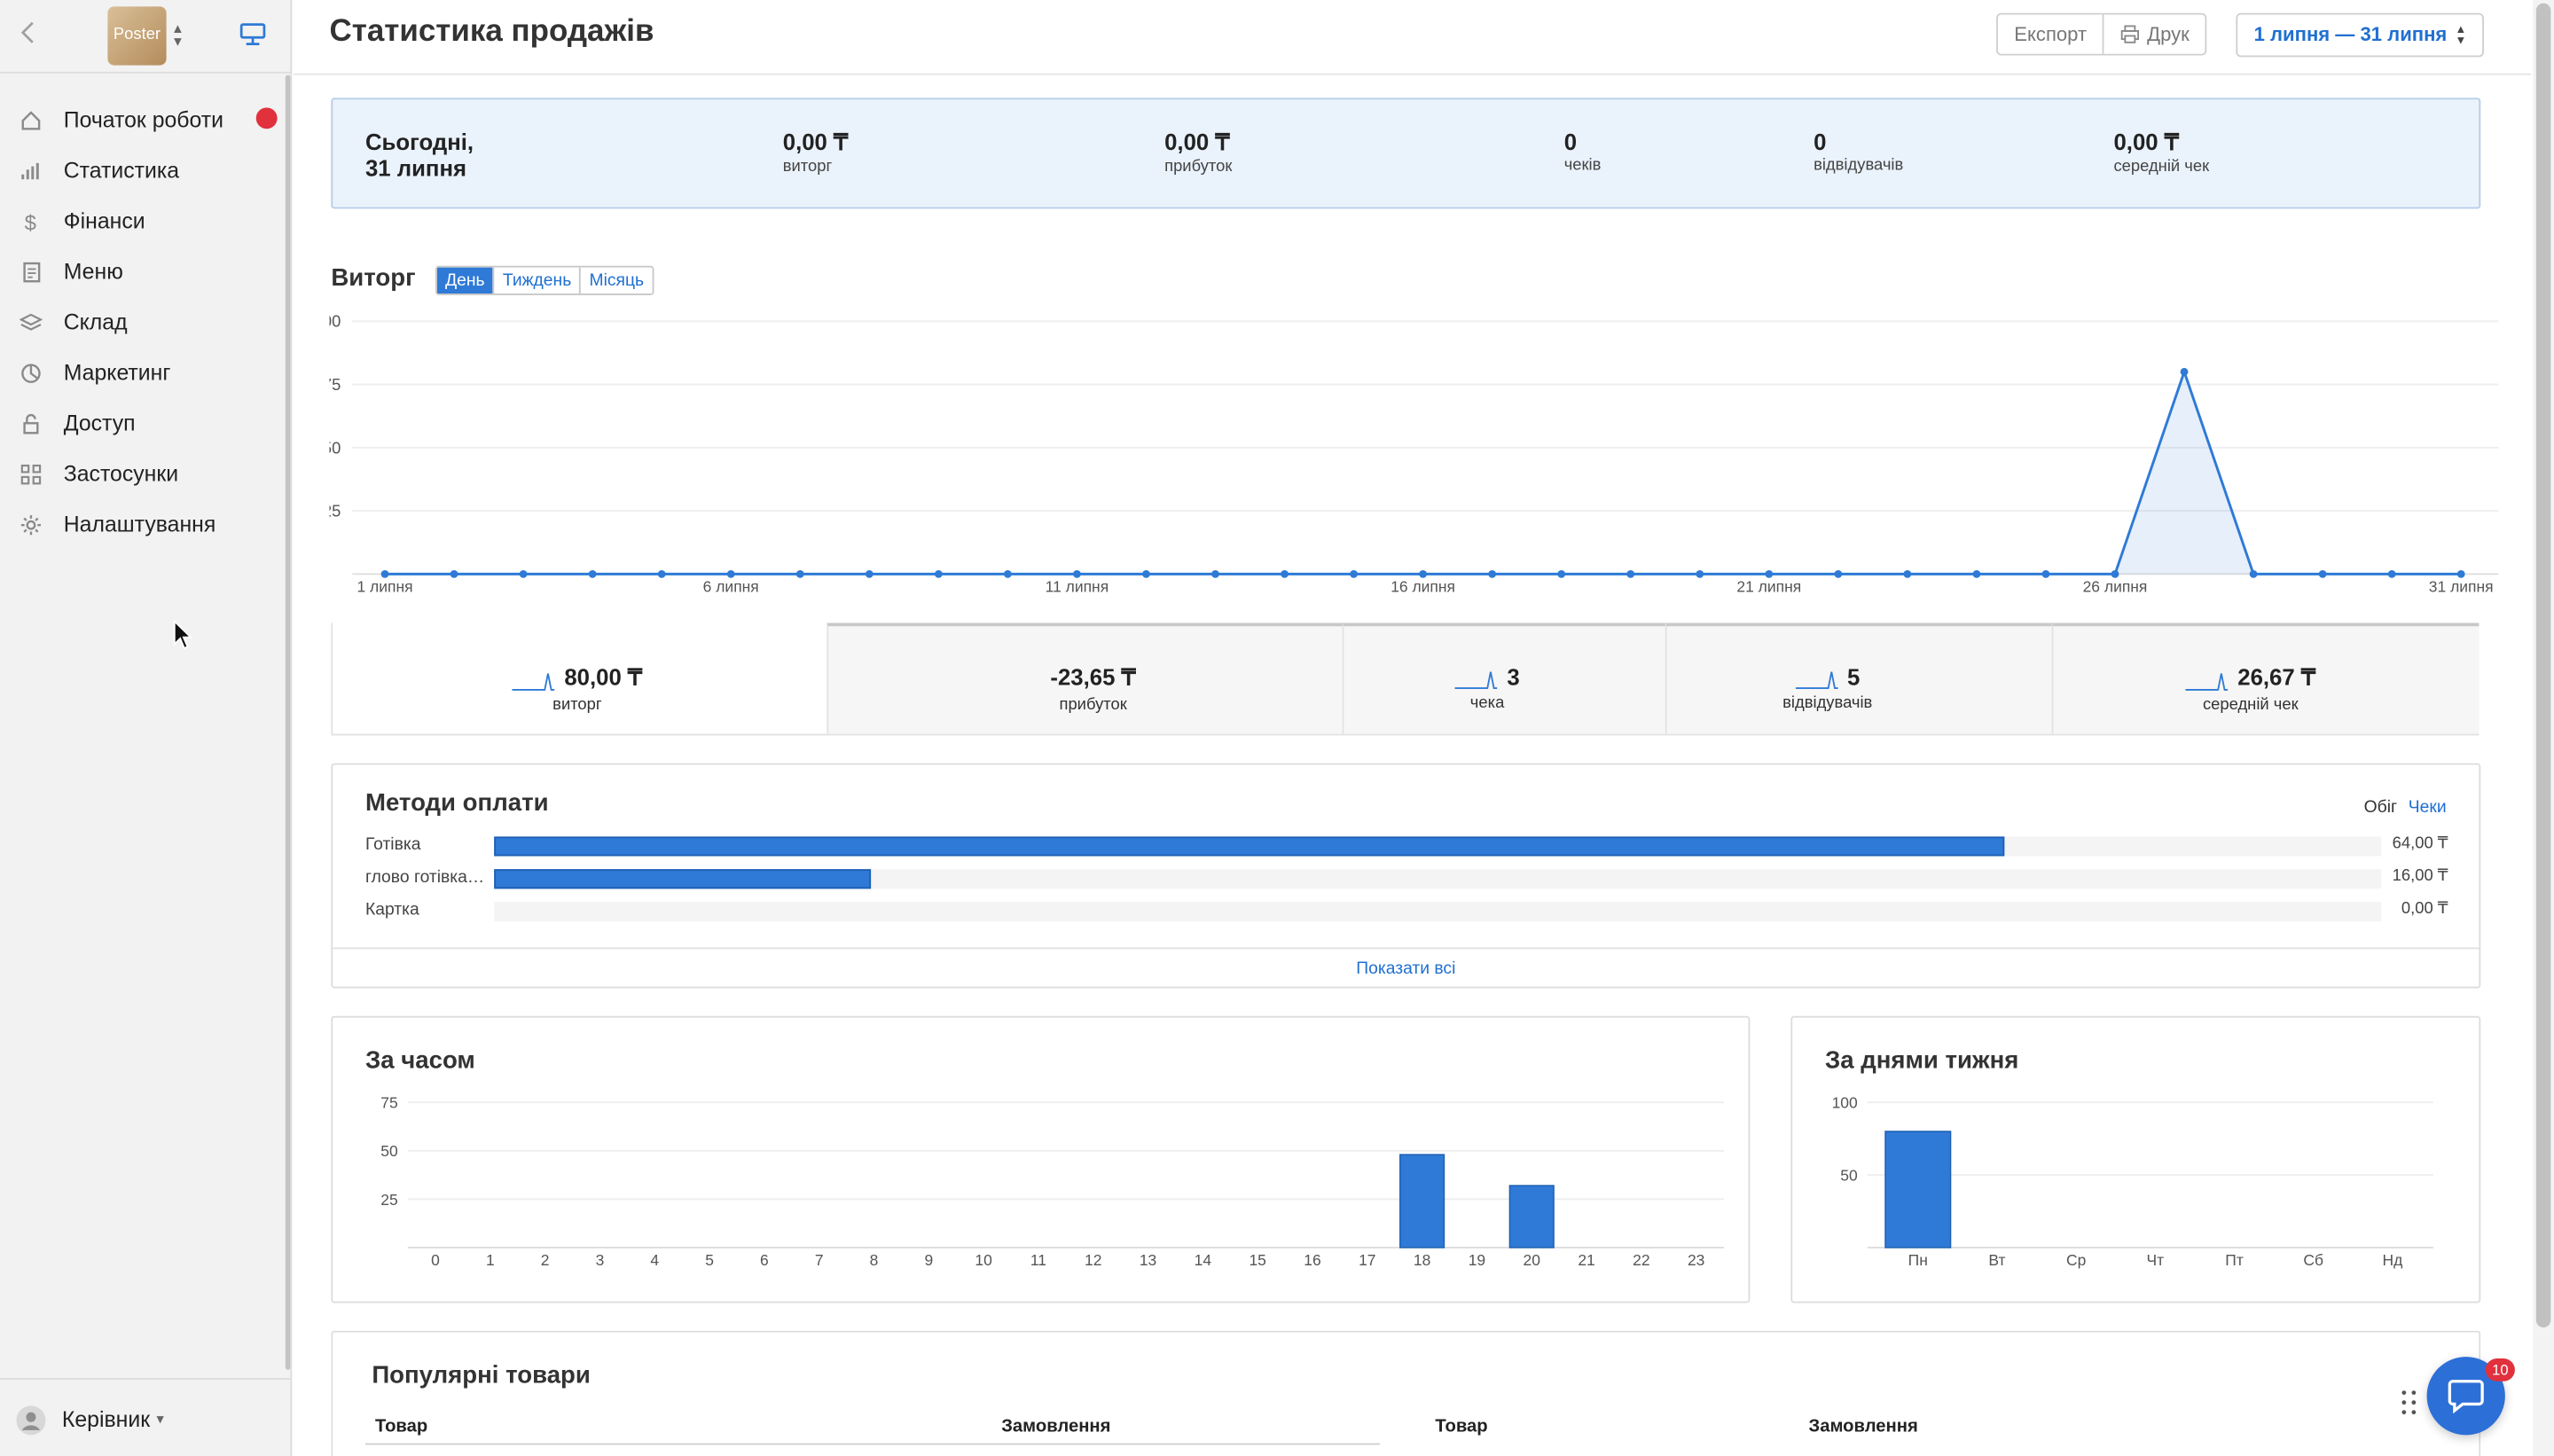  I want to click on notification-badge, so click(266, 118).